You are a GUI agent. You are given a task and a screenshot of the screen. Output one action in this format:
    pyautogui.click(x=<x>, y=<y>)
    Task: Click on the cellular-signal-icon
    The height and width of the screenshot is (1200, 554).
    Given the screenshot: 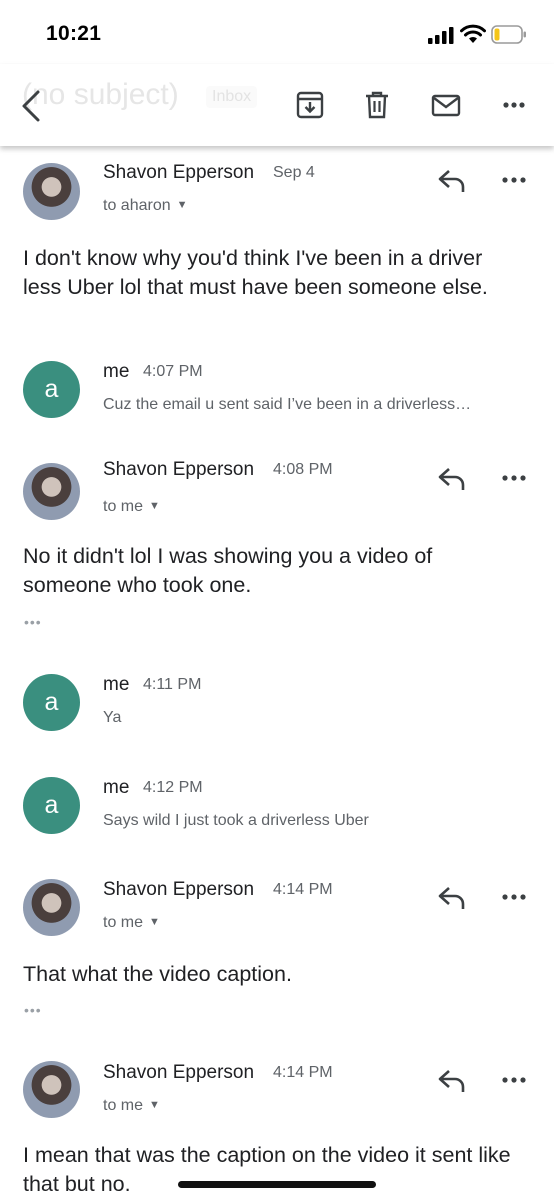 What is the action you would take?
    pyautogui.click(x=441, y=35)
    